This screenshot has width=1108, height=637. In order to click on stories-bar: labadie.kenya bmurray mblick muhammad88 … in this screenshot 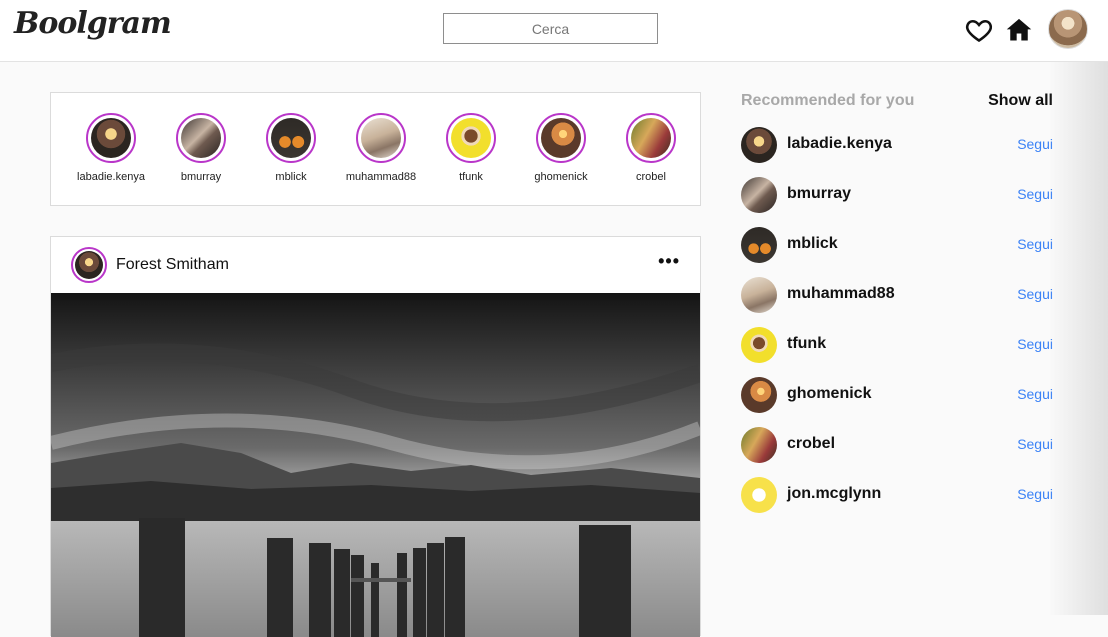, I will do `click(375, 149)`.